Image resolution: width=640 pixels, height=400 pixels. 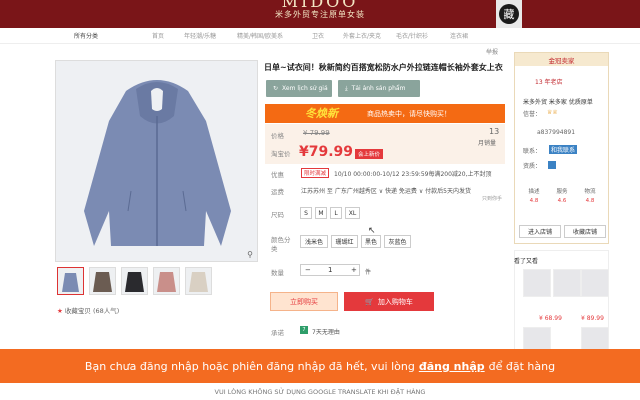 What do you see at coordinates (260, 35) in the screenshot?
I see `category-item: 精美/韩国/欧美系` at bounding box center [260, 35].